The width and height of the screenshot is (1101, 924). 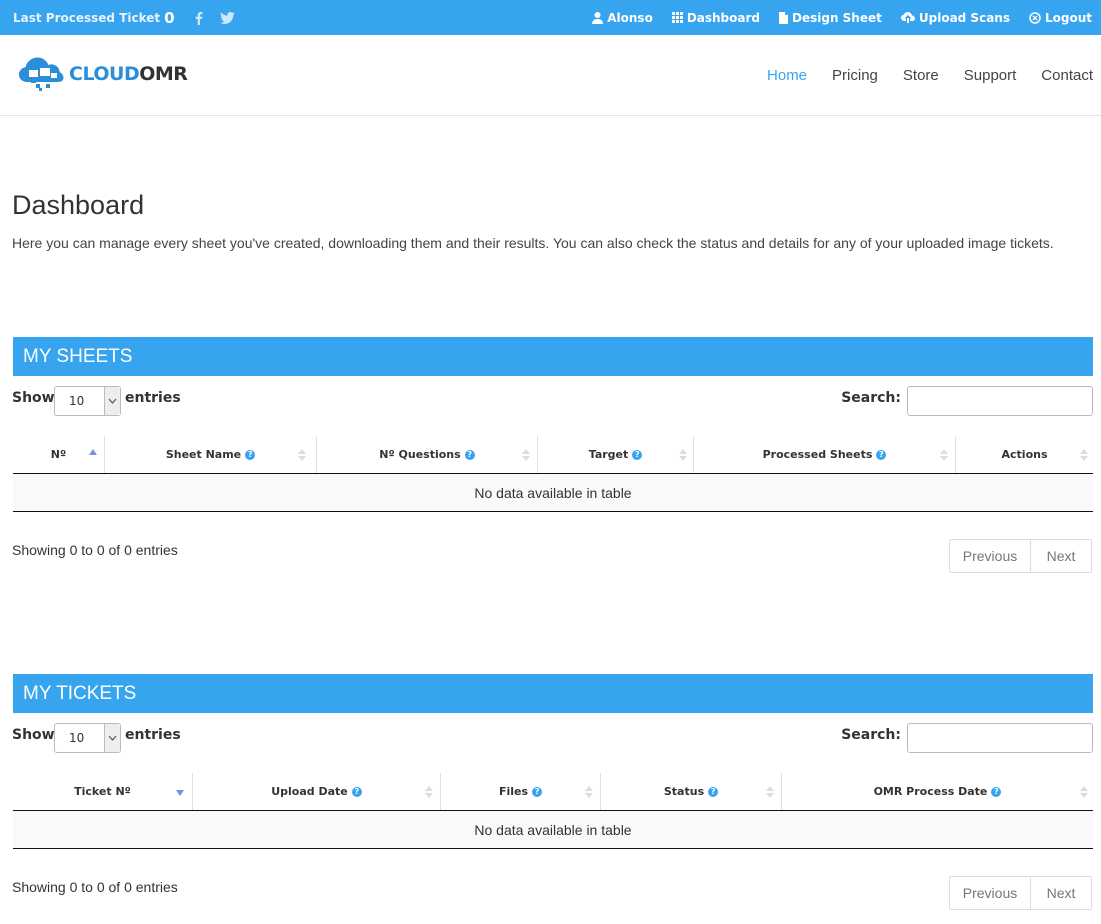 I want to click on logout-link: Logout, so click(x=1060, y=18).